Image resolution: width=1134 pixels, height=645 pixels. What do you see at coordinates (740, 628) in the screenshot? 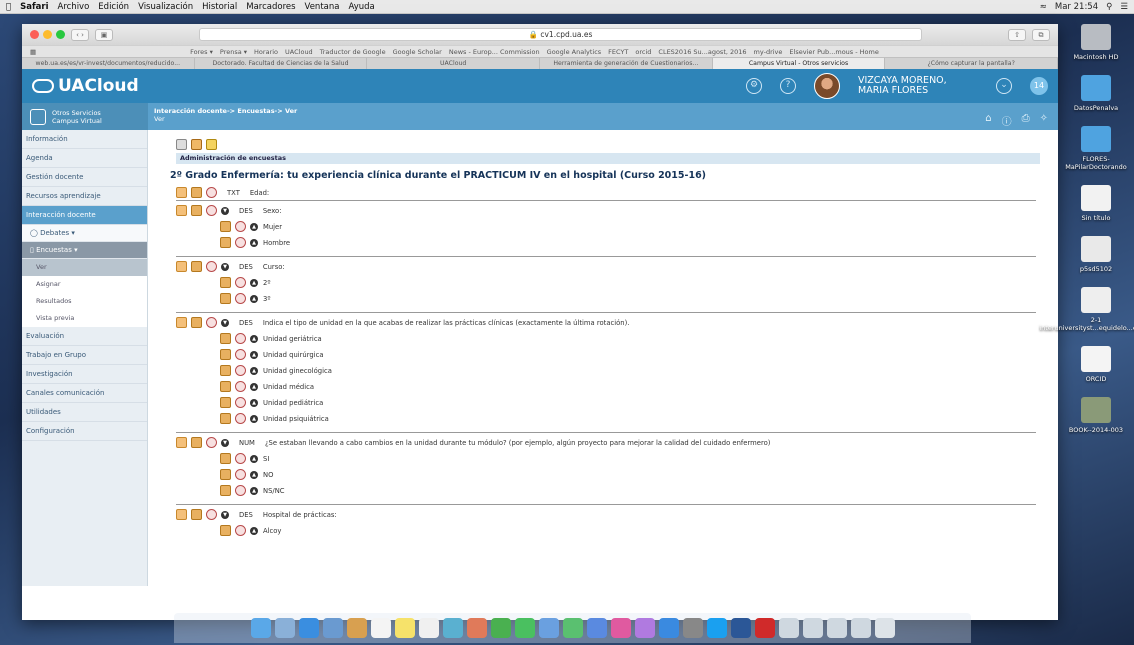
I see `word-icon` at bounding box center [740, 628].